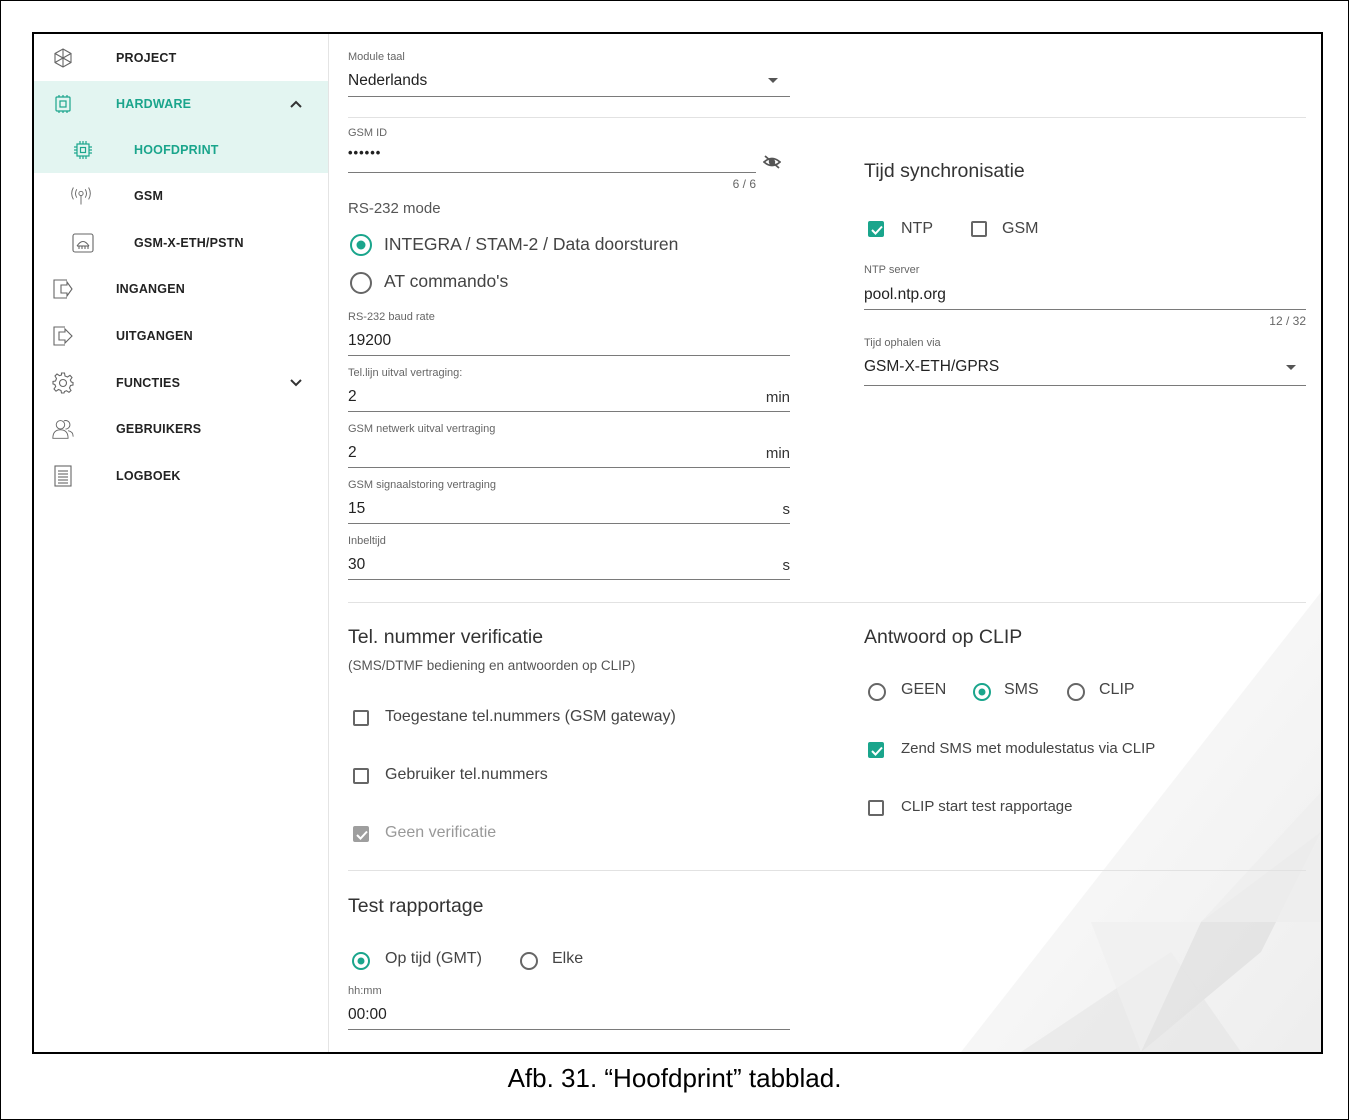 The height and width of the screenshot is (1120, 1349). What do you see at coordinates (352, 453) in the screenshot?
I see `gsm-net-delay-input: 2` at bounding box center [352, 453].